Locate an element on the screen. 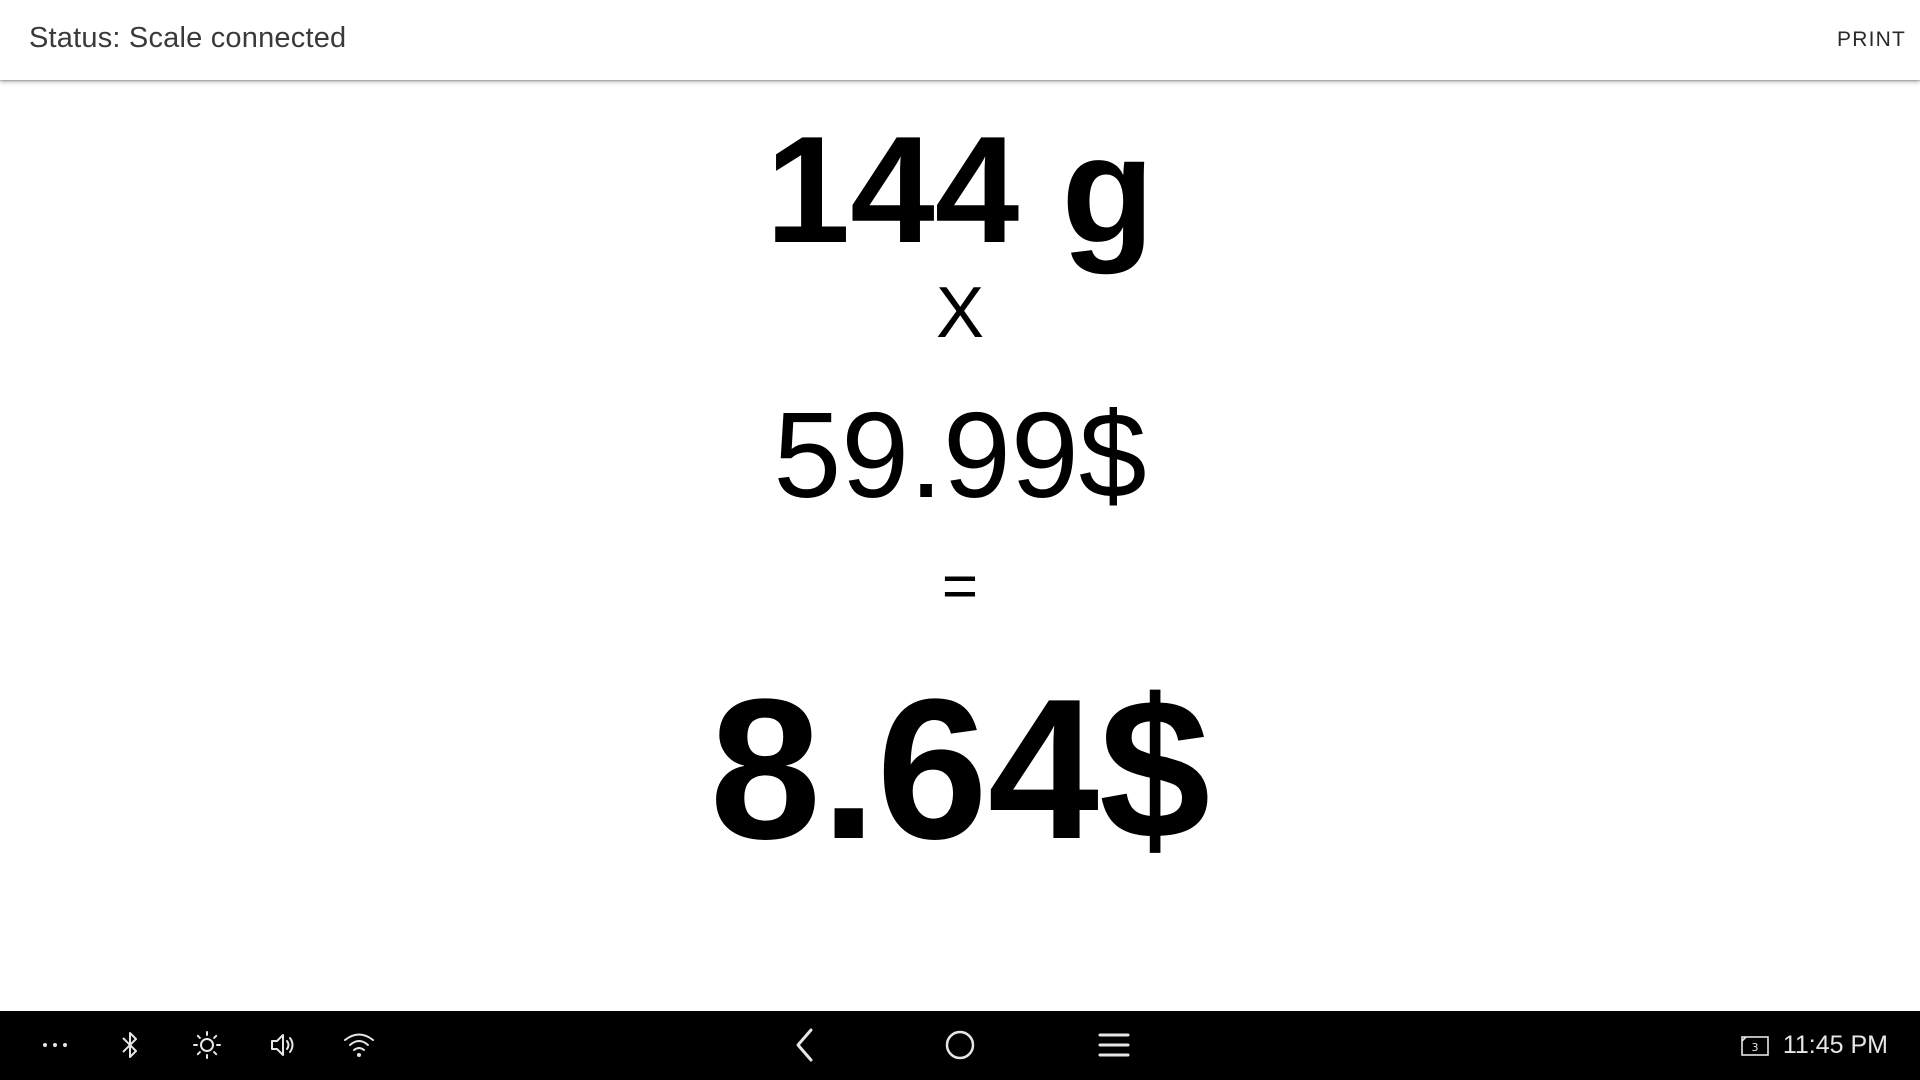 Image resolution: width=1920 pixels, height=1080 pixels. more-horizontal-icon is located at coordinates (55, 1045).